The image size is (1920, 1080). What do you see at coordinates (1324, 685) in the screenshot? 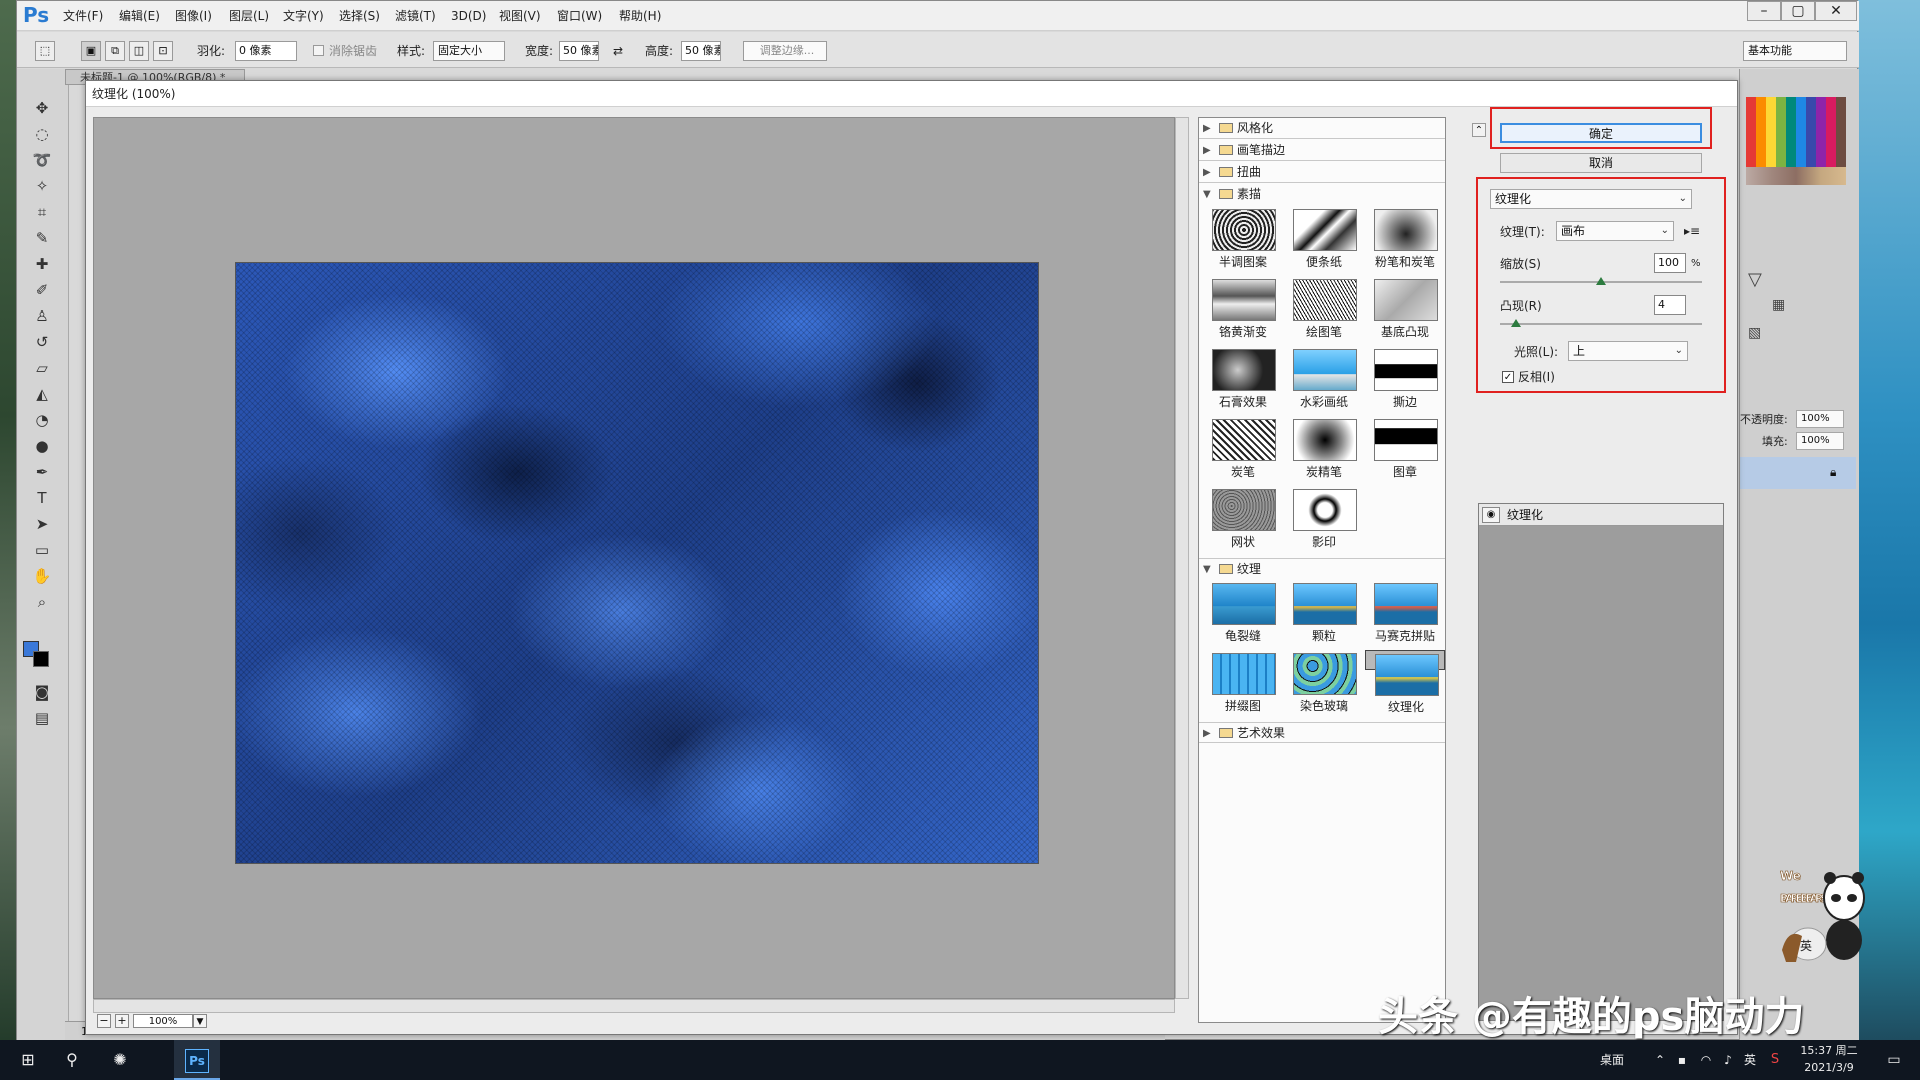
I see `filter-thumb-stained-glass: 染色玻璃` at bounding box center [1324, 685].